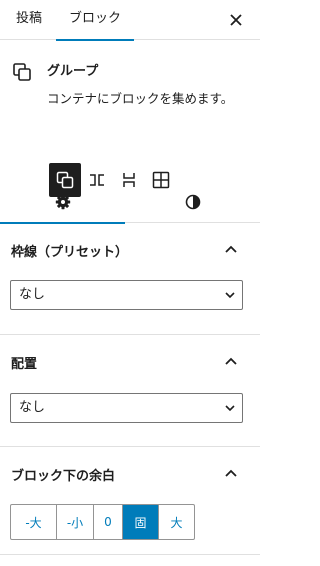 The height and width of the screenshot is (566, 320). I want to click on border-preset-value: なし, so click(32, 294).